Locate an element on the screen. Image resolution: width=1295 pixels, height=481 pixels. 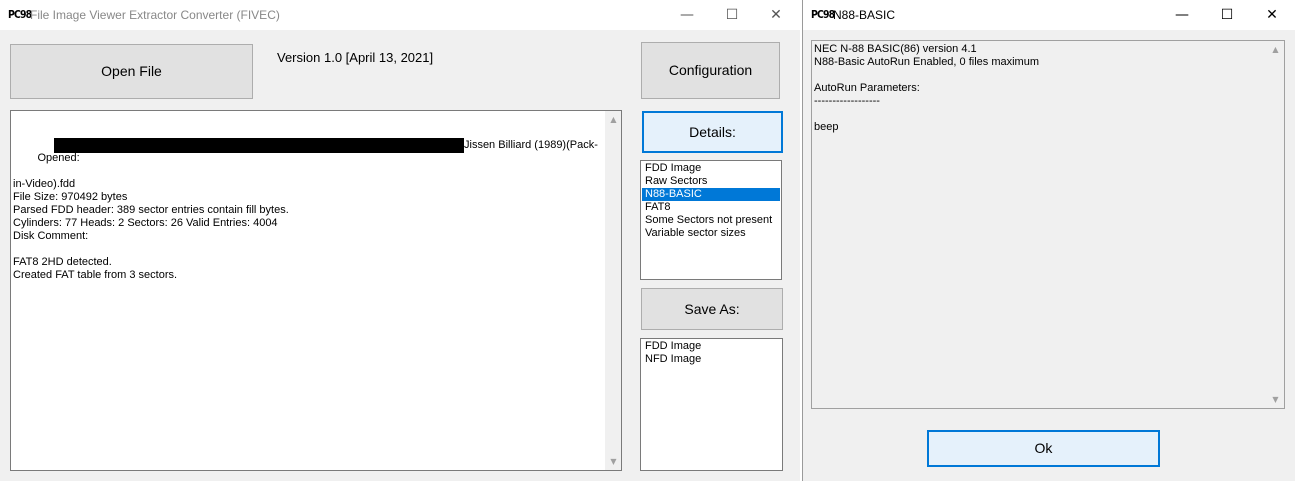
details-item-missing-sectors: Some Sectors not present is located at coordinates (711, 220).